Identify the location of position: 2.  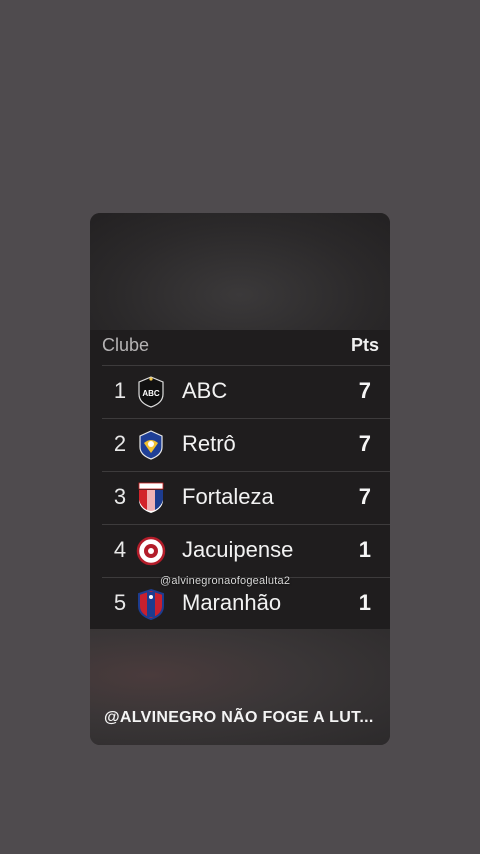
(120, 443).